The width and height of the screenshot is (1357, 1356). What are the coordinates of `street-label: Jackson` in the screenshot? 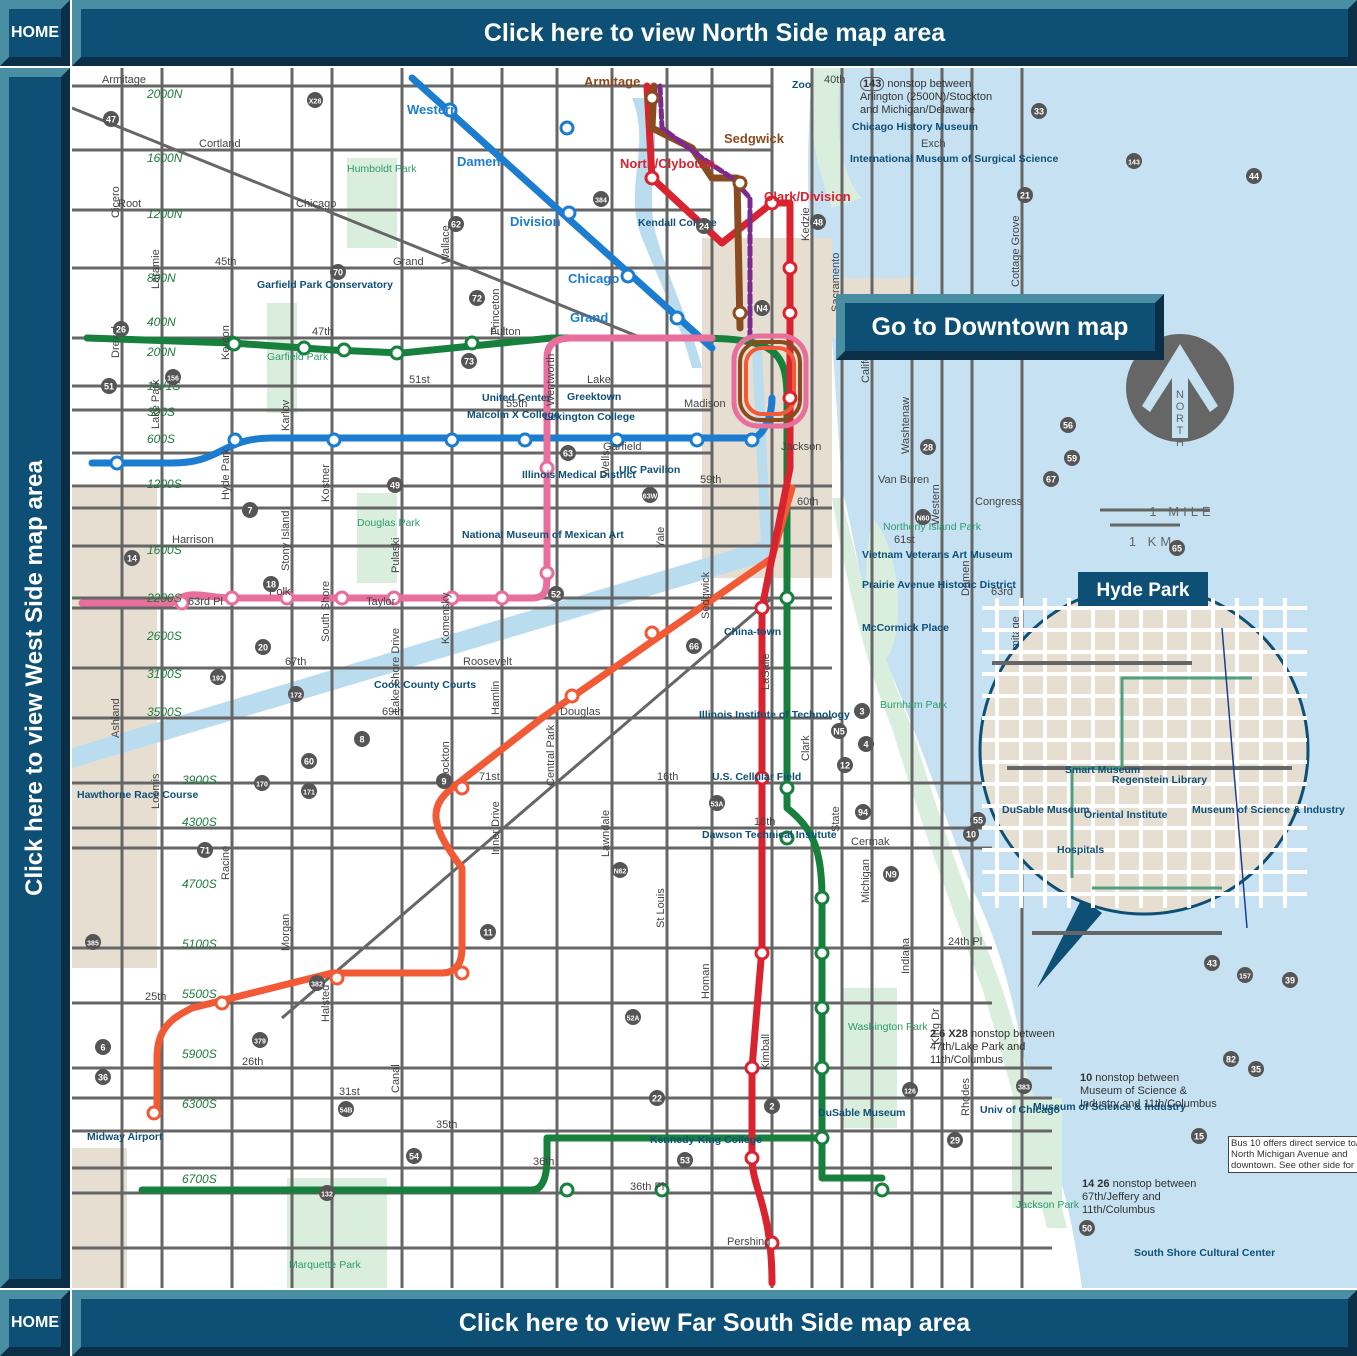 It's located at (801, 447).